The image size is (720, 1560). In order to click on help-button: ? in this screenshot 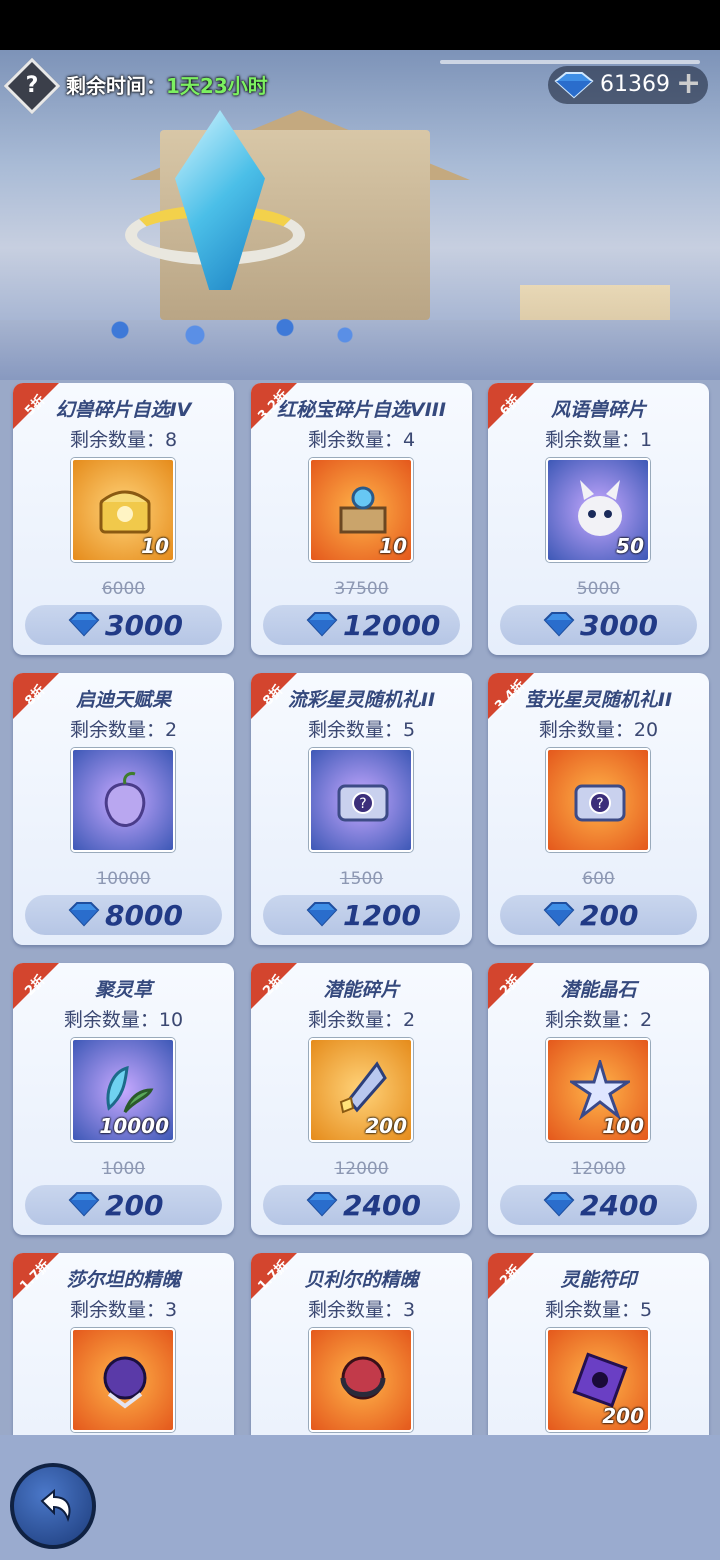, I will do `click(32, 86)`.